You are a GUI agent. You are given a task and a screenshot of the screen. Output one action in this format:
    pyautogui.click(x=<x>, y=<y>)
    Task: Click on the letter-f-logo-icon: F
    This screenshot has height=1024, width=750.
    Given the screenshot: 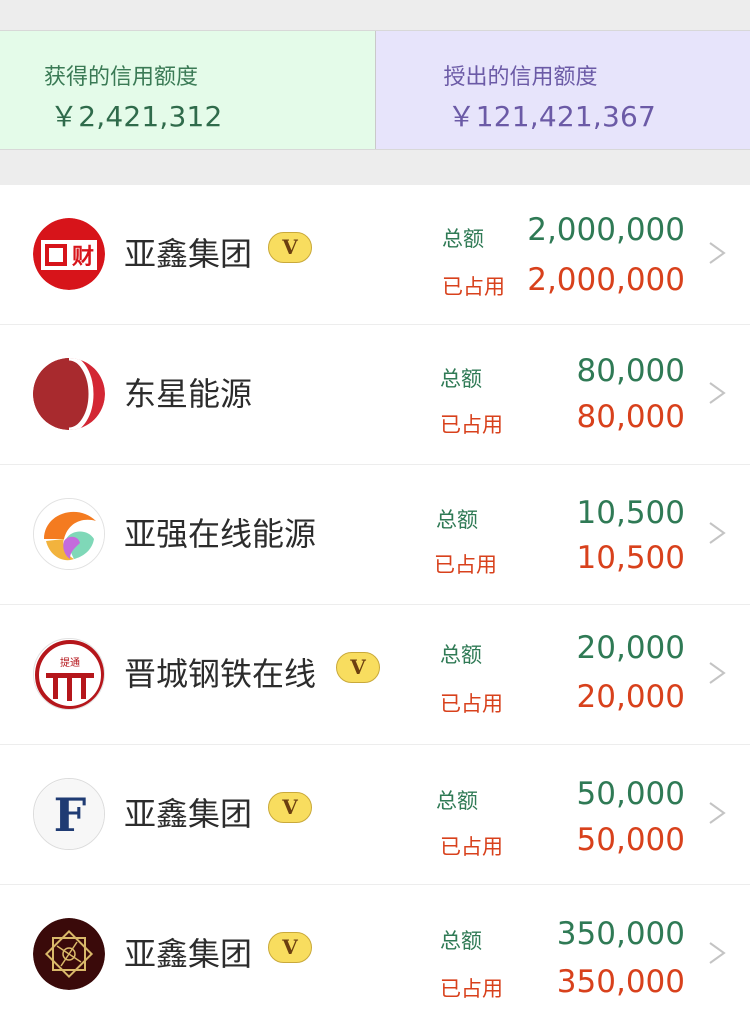 What is the action you would take?
    pyautogui.click(x=69, y=814)
    